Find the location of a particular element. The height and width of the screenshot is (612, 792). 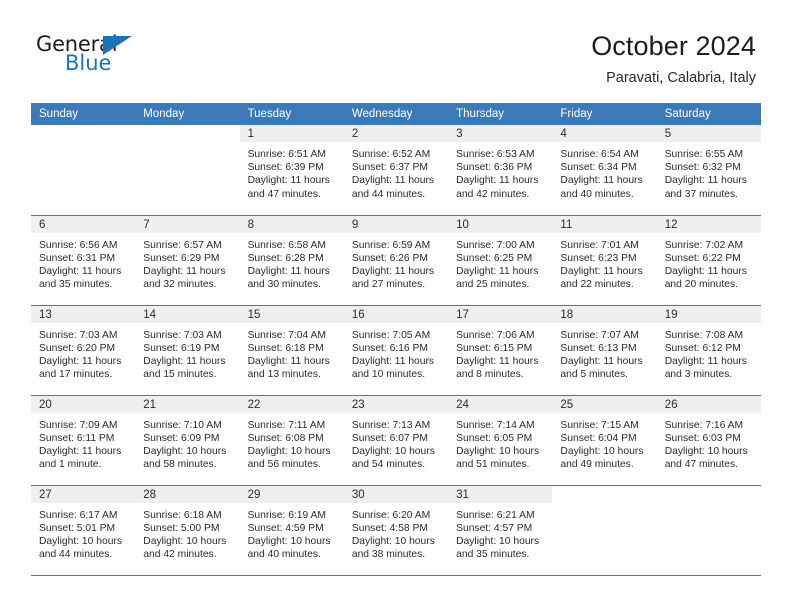

daylight-text-line2: and 32 minutes. is located at coordinates (180, 285).